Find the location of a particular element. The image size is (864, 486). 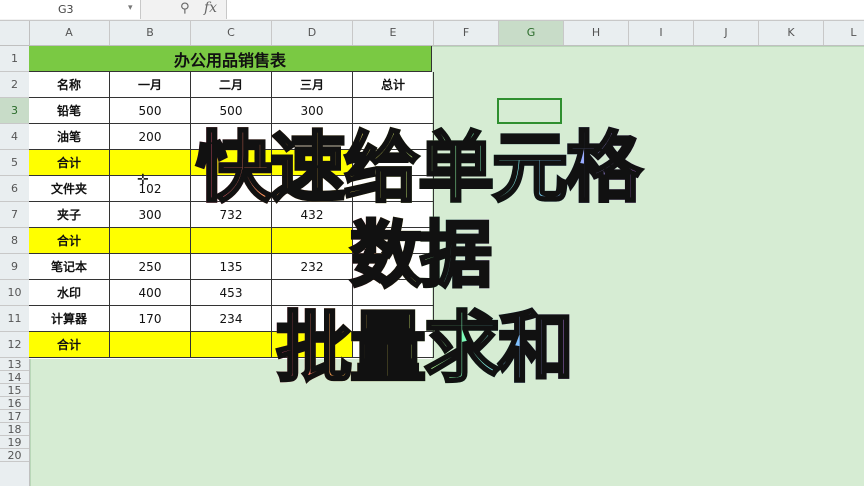

column-header-a: A is located at coordinates (69, 33).